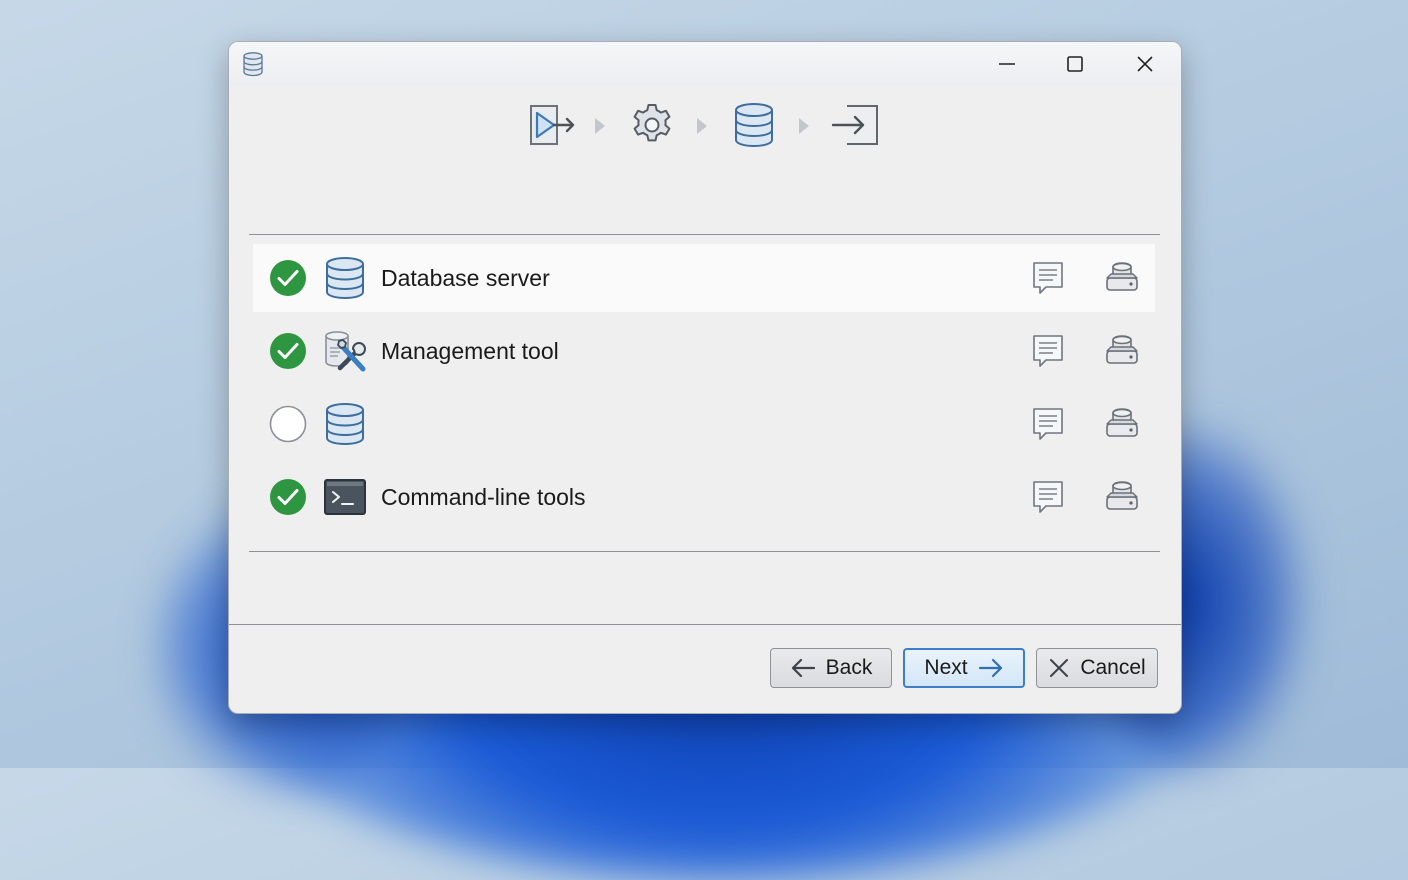  What do you see at coordinates (704, 424) in the screenshot?
I see `component-row` at bounding box center [704, 424].